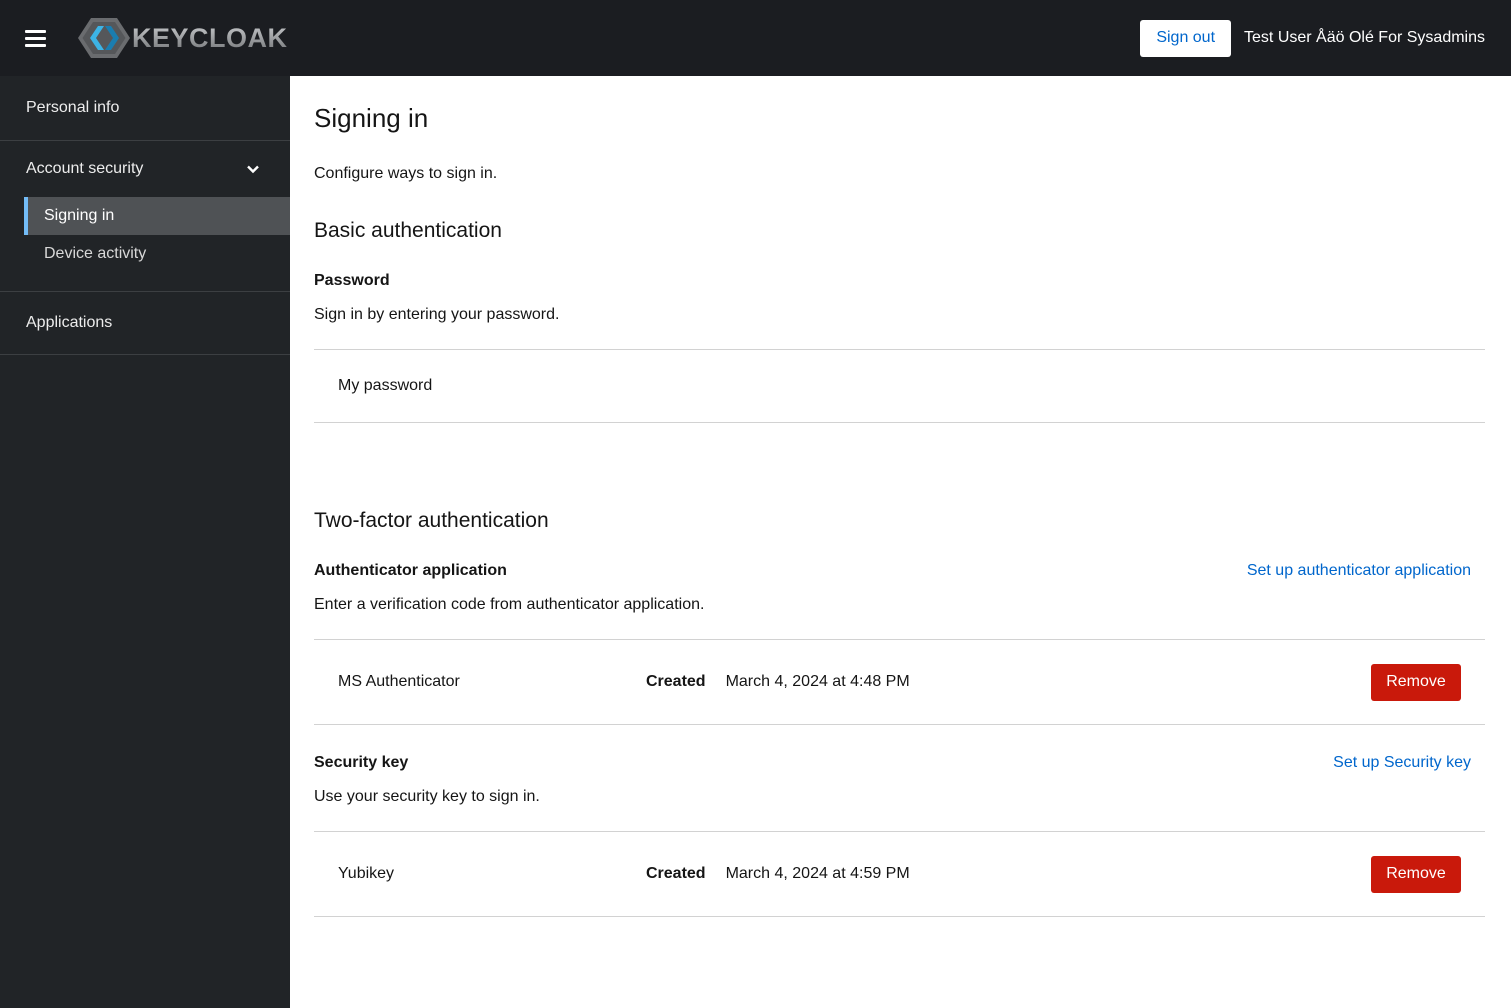  What do you see at coordinates (1364, 37) in the screenshot?
I see `logged-in-username: Test User Åäö Olé For Sysadmins` at bounding box center [1364, 37].